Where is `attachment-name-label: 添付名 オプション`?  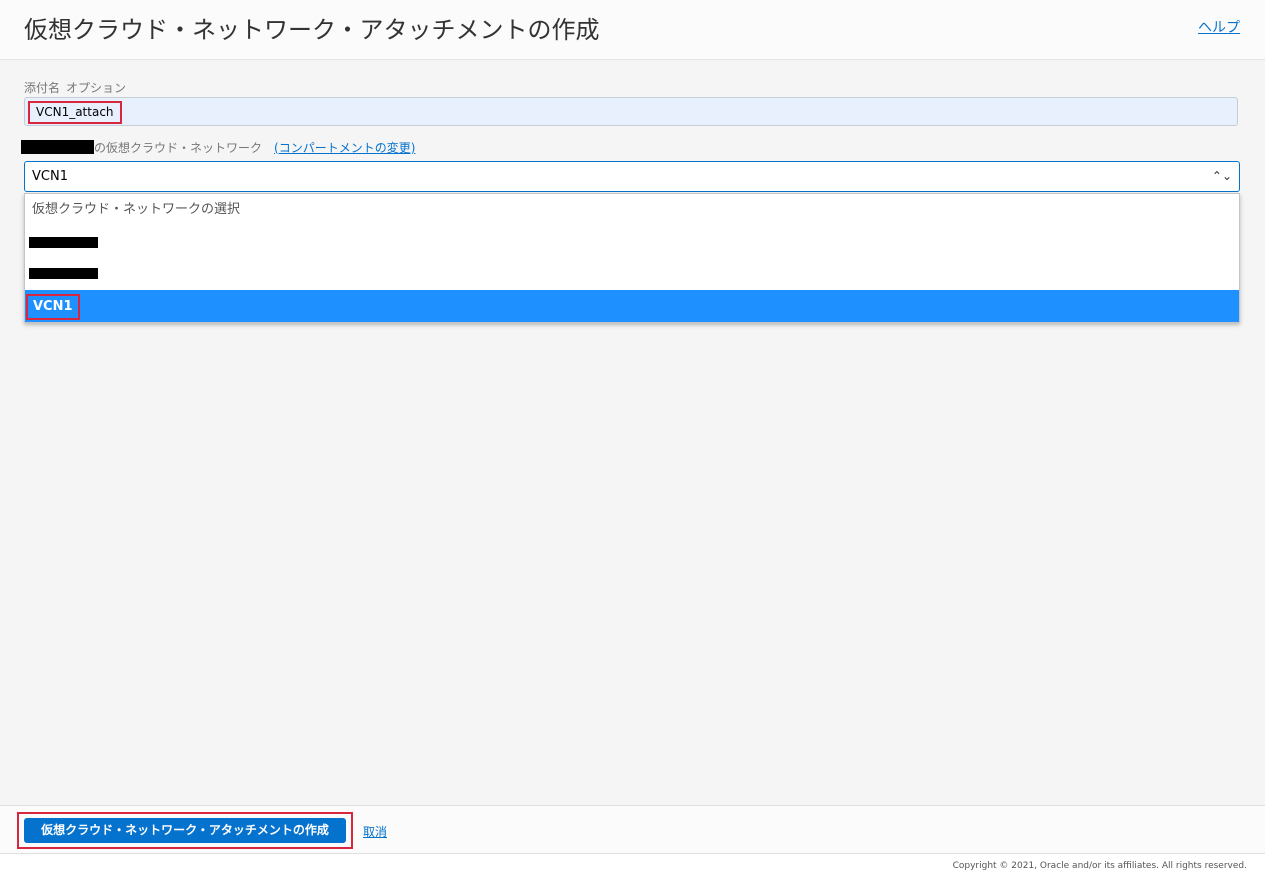
attachment-name-label: 添付名 オプション is located at coordinates (75, 87).